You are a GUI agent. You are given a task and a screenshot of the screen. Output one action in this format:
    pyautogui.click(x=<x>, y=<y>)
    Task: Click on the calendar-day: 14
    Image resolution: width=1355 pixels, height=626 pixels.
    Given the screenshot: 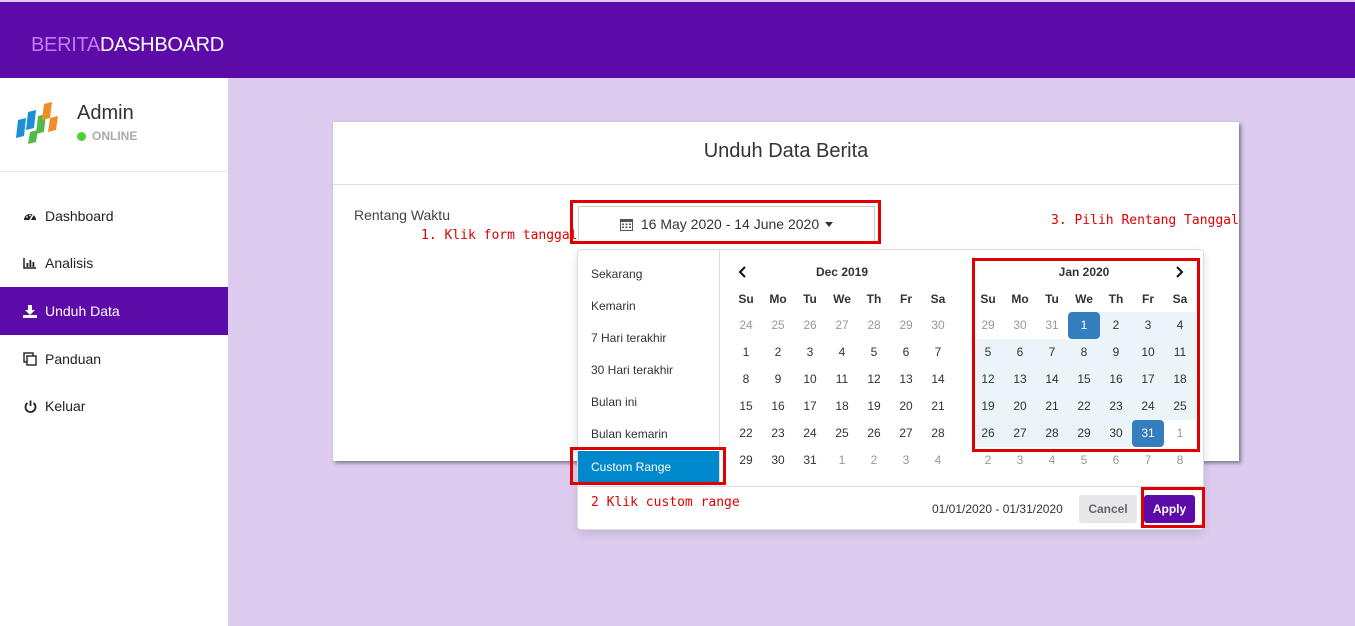 What is the action you would take?
    pyautogui.click(x=938, y=379)
    